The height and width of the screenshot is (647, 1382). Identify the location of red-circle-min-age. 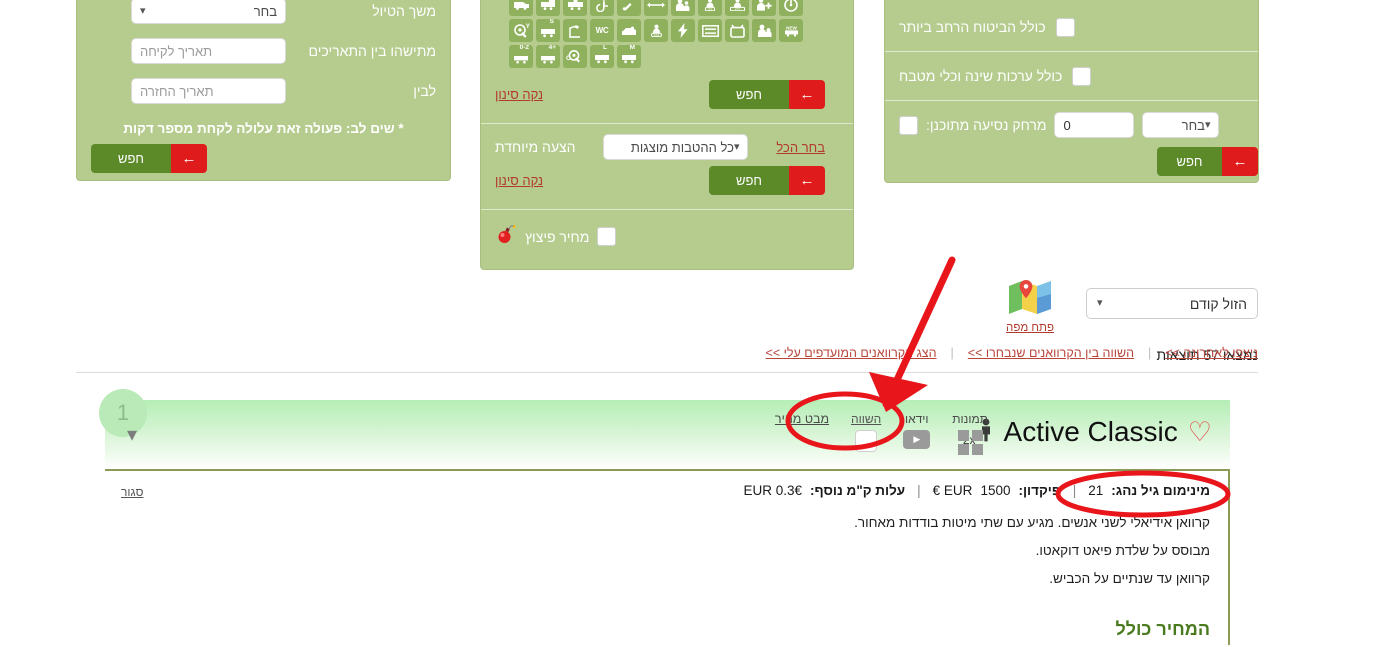
(1143, 494).